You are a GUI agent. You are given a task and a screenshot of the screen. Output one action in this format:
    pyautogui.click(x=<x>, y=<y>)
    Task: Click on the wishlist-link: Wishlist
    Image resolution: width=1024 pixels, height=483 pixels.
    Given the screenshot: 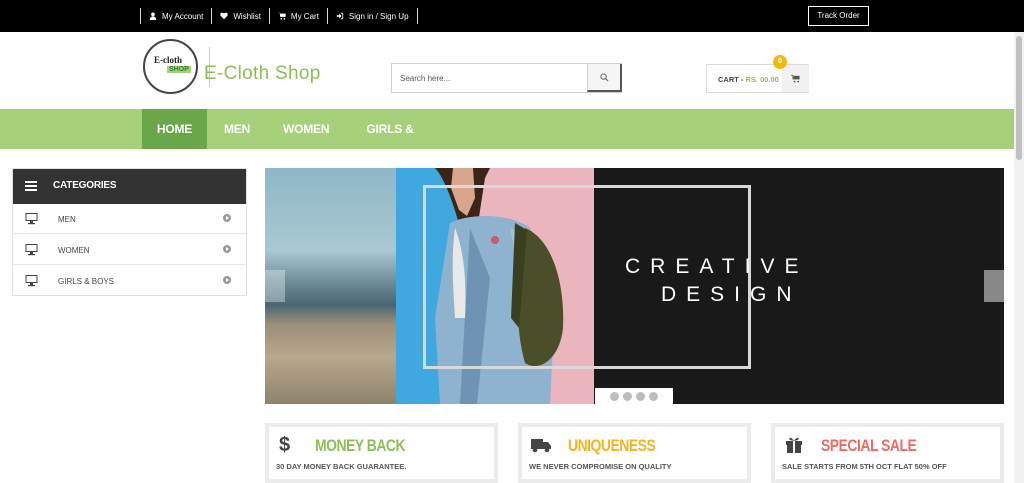 What is the action you would take?
    pyautogui.click(x=240, y=16)
    